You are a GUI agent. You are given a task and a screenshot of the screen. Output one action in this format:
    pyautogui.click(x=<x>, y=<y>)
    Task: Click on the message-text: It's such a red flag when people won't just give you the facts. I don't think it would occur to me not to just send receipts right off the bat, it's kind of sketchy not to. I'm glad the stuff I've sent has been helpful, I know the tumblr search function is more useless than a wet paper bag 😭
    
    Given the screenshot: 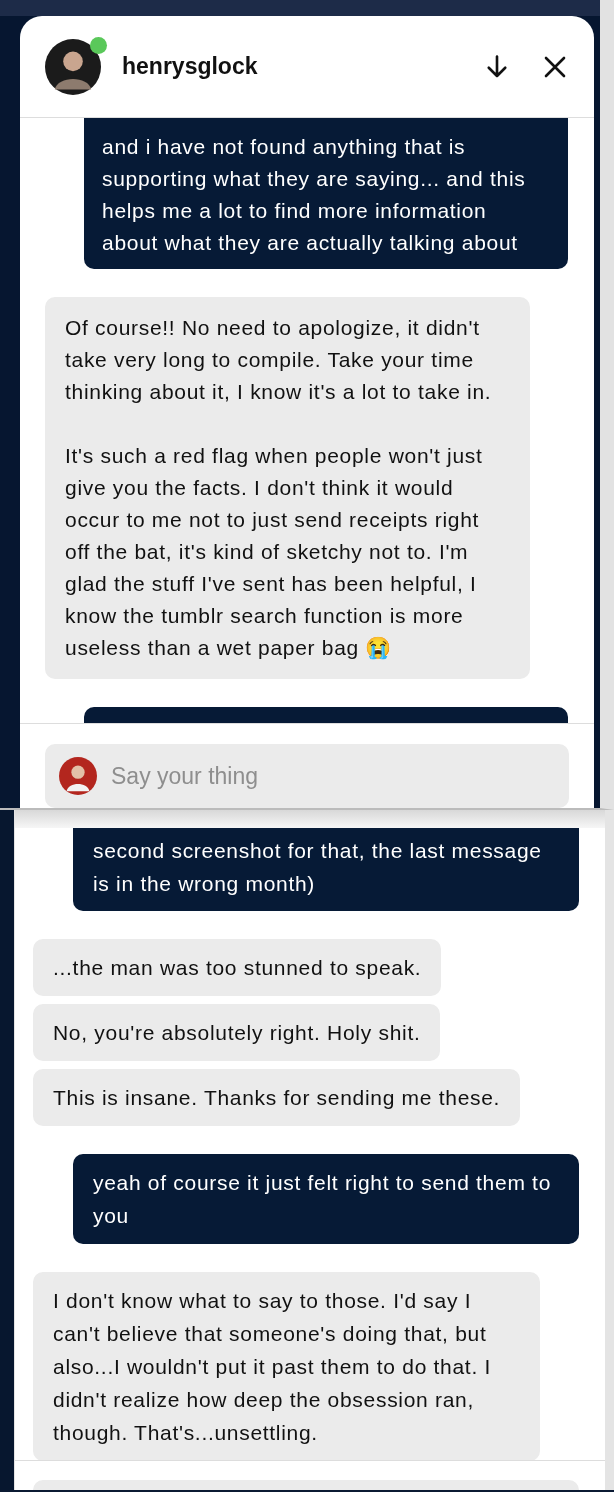 What is the action you would take?
    pyautogui.click(x=274, y=552)
    